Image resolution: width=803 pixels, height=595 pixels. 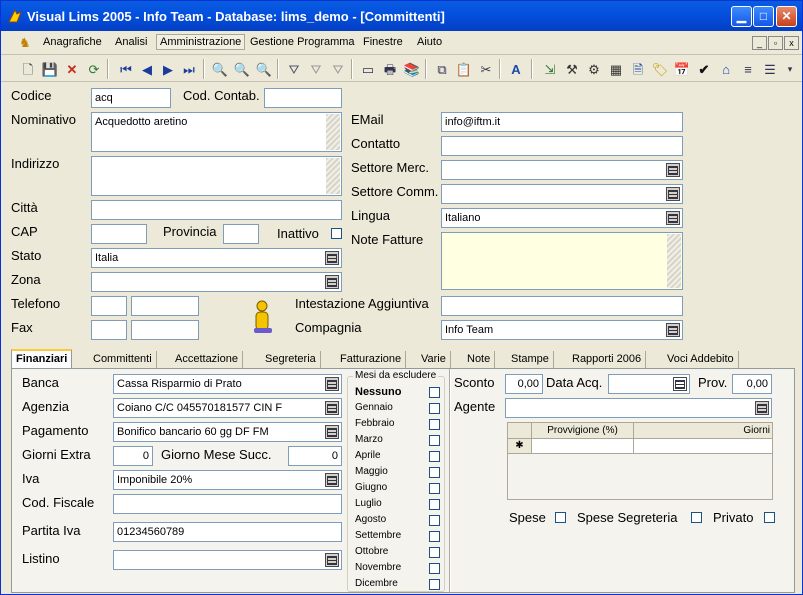 I want to click on agenzia-select: Coiano C/C 045570181577 CIN F, so click(x=227, y=408).